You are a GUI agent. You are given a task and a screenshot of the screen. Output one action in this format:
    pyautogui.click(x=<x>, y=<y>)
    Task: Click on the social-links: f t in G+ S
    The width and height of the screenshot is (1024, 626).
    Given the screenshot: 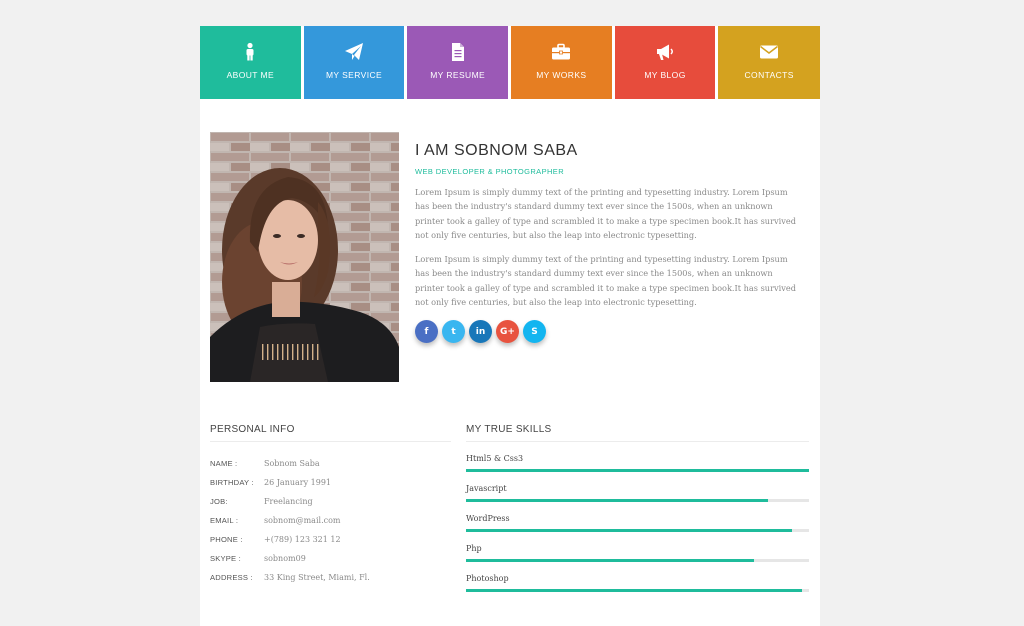 What is the action you would take?
    pyautogui.click(x=607, y=332)
    